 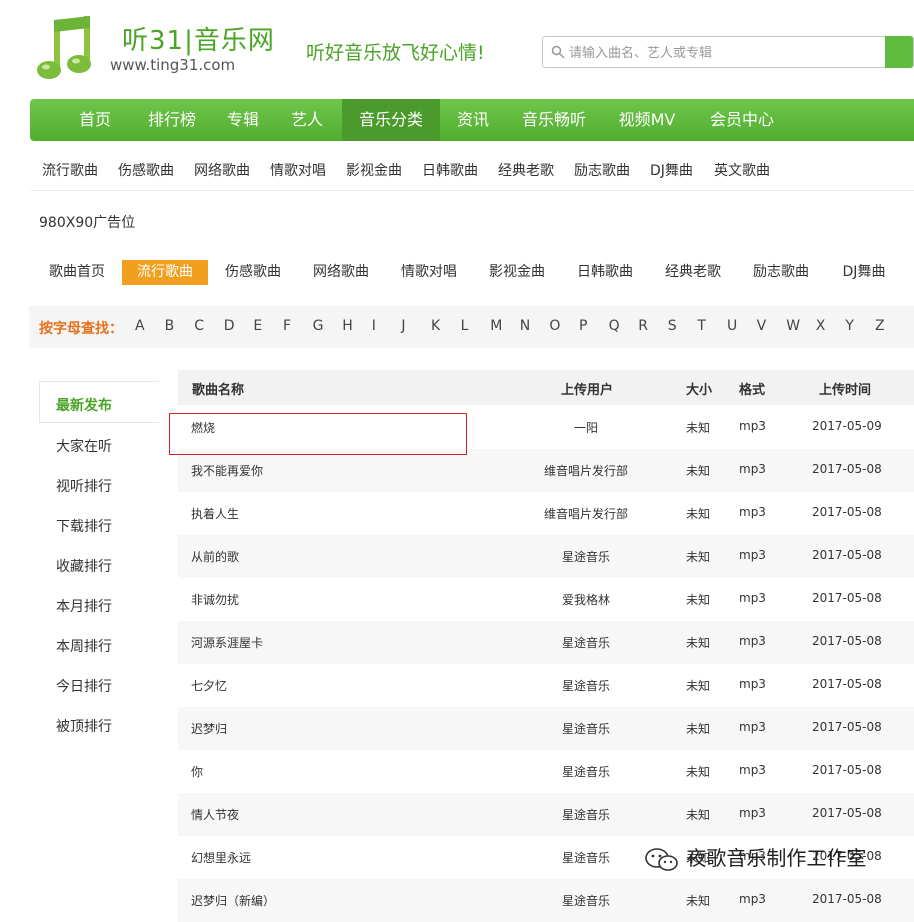 What do you see at coordinates (298, 170) in the screenshot?
I see `sub-nav-duet: 情歌对唱` at bounding box center [298, 170].